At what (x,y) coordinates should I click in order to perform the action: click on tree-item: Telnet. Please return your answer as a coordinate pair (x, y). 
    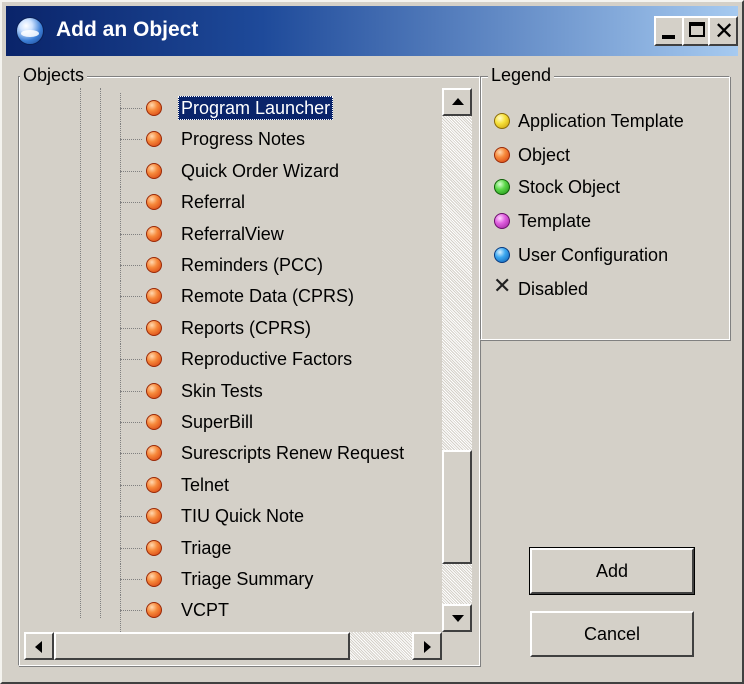
    Looking at the image, I should click on (234, 485).